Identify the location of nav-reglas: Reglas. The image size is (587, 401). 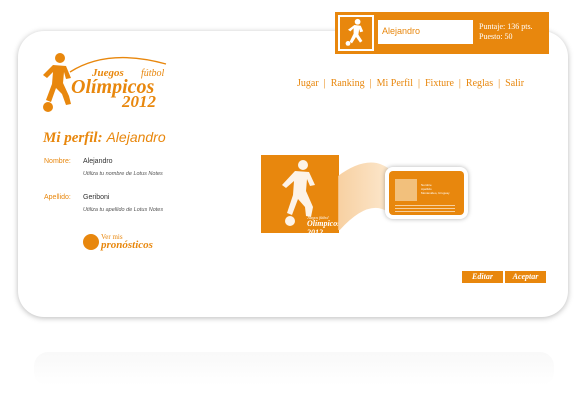
(479, 83).